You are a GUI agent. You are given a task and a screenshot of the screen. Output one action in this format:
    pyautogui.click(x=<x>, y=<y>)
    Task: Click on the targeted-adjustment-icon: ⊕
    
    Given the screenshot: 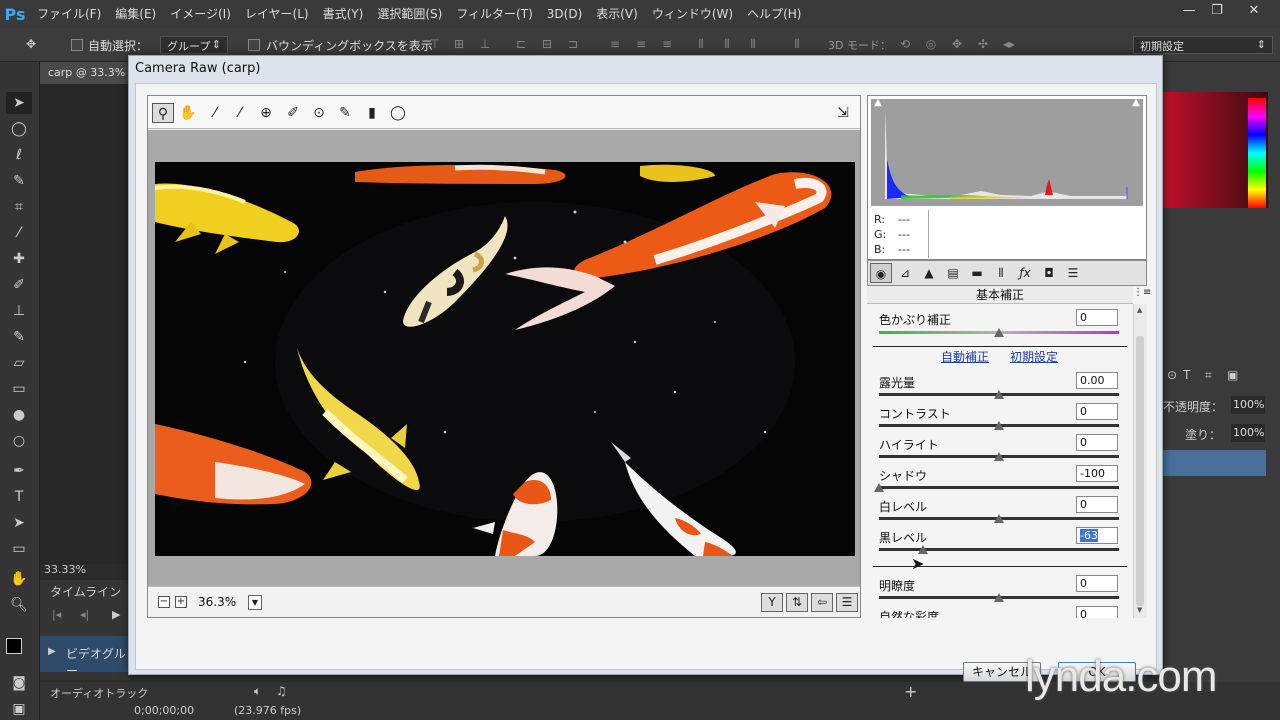 What is the action you would take?
    pyautogui.click(x=266, y=113)
    